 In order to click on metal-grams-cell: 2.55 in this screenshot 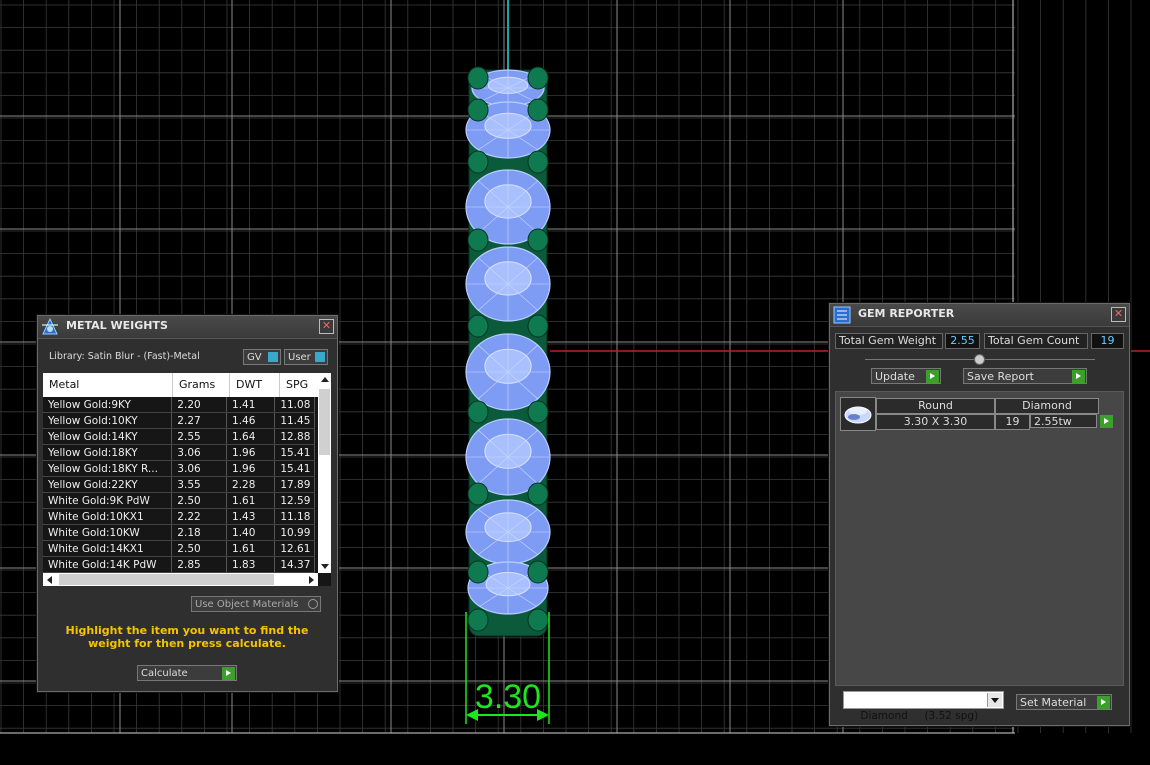, I will do `click(199, 436)`.